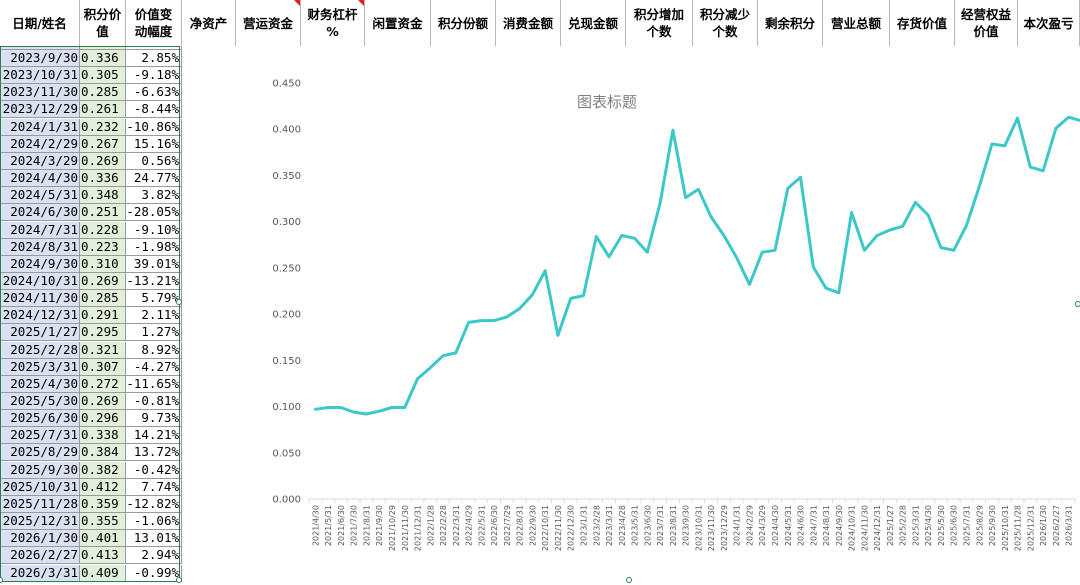 The height and width of the screenshot is (585, 1080). What do you see at coordinates (154, 23) in the screenshot?
I see `column-header-2: 价值变 动幅度` at bounding box center [154, 23].